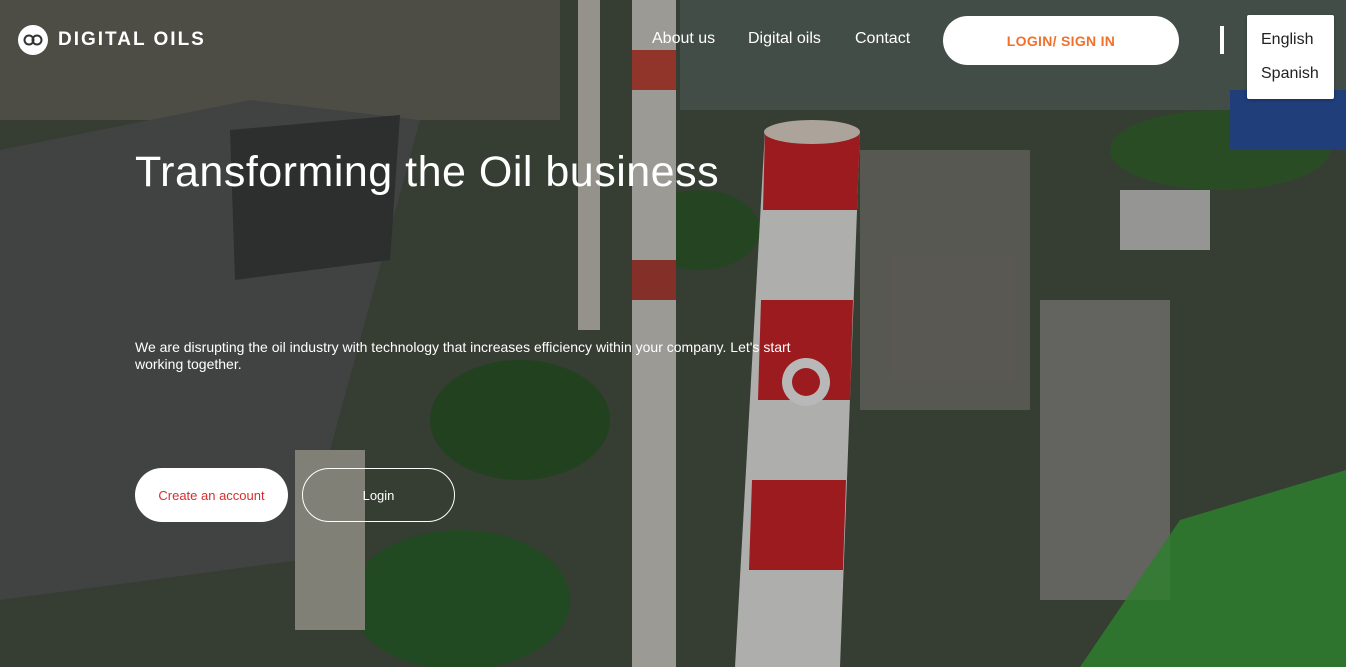  Describe the element at coordinates (1222, 40) in the screenshot. I see `header-divider` at that location.